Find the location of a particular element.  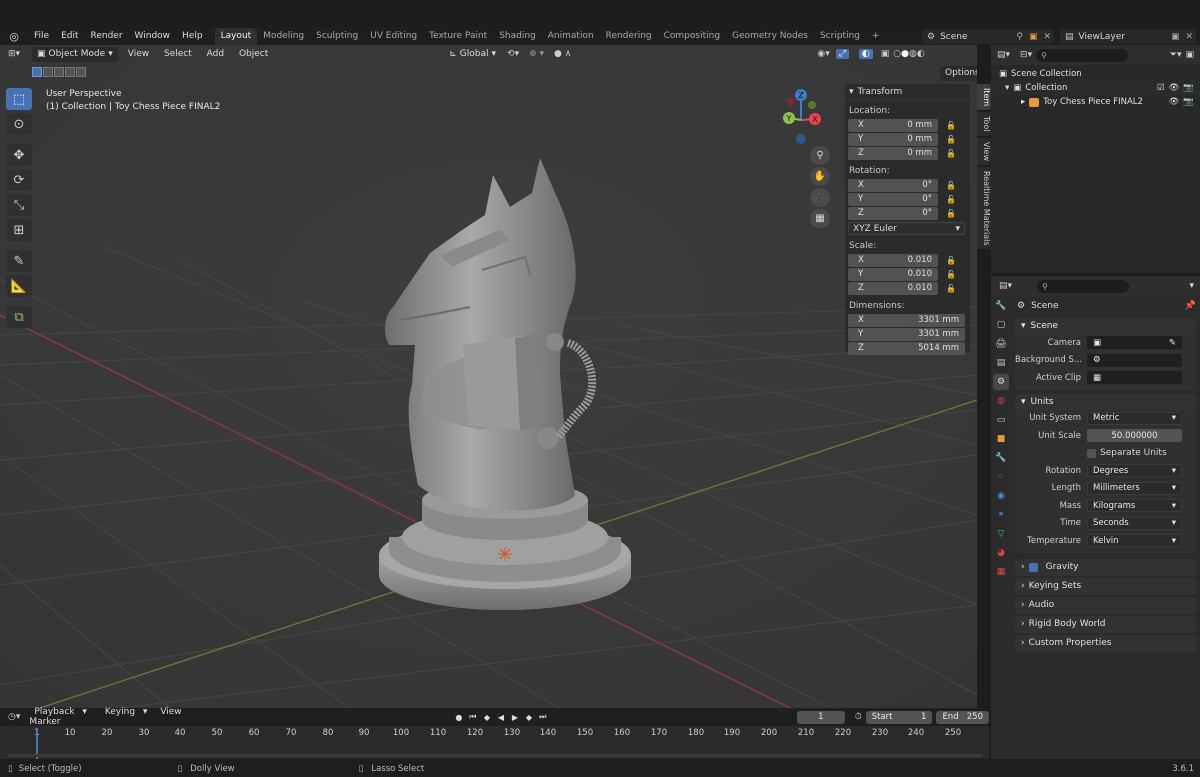

temperature-unit-dropdown: Kelvin ▾ is located at coordinates (1134, 541).